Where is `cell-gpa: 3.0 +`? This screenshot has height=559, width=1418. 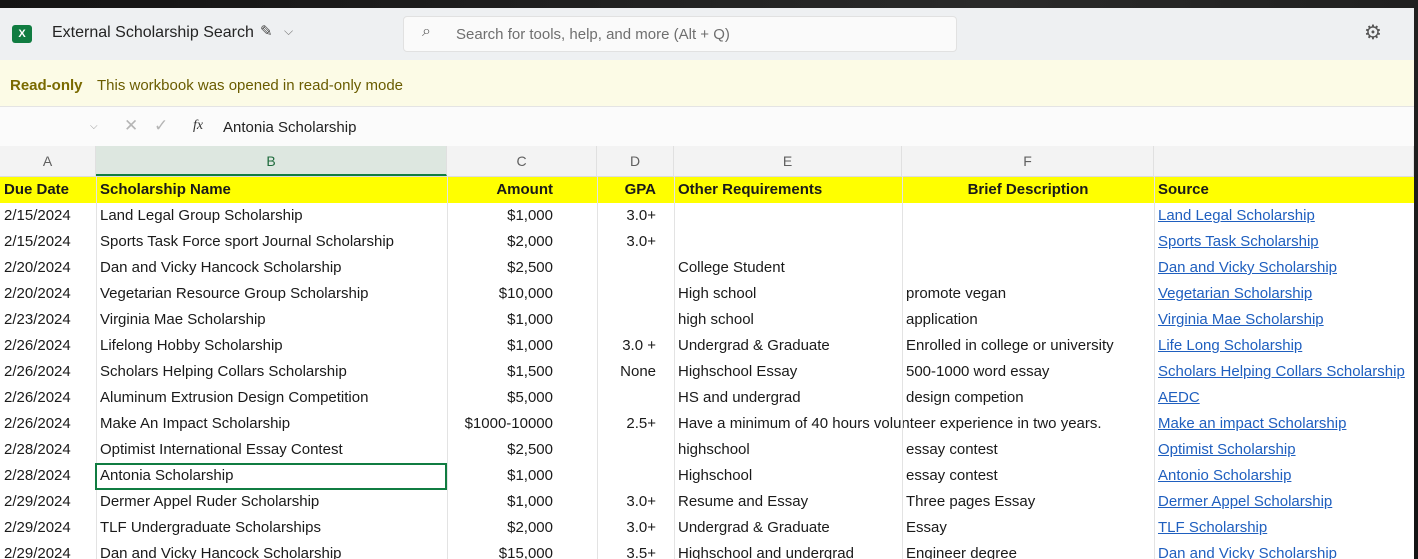
cell-gpa: 3.0 + is located at coordinates (635, 346).